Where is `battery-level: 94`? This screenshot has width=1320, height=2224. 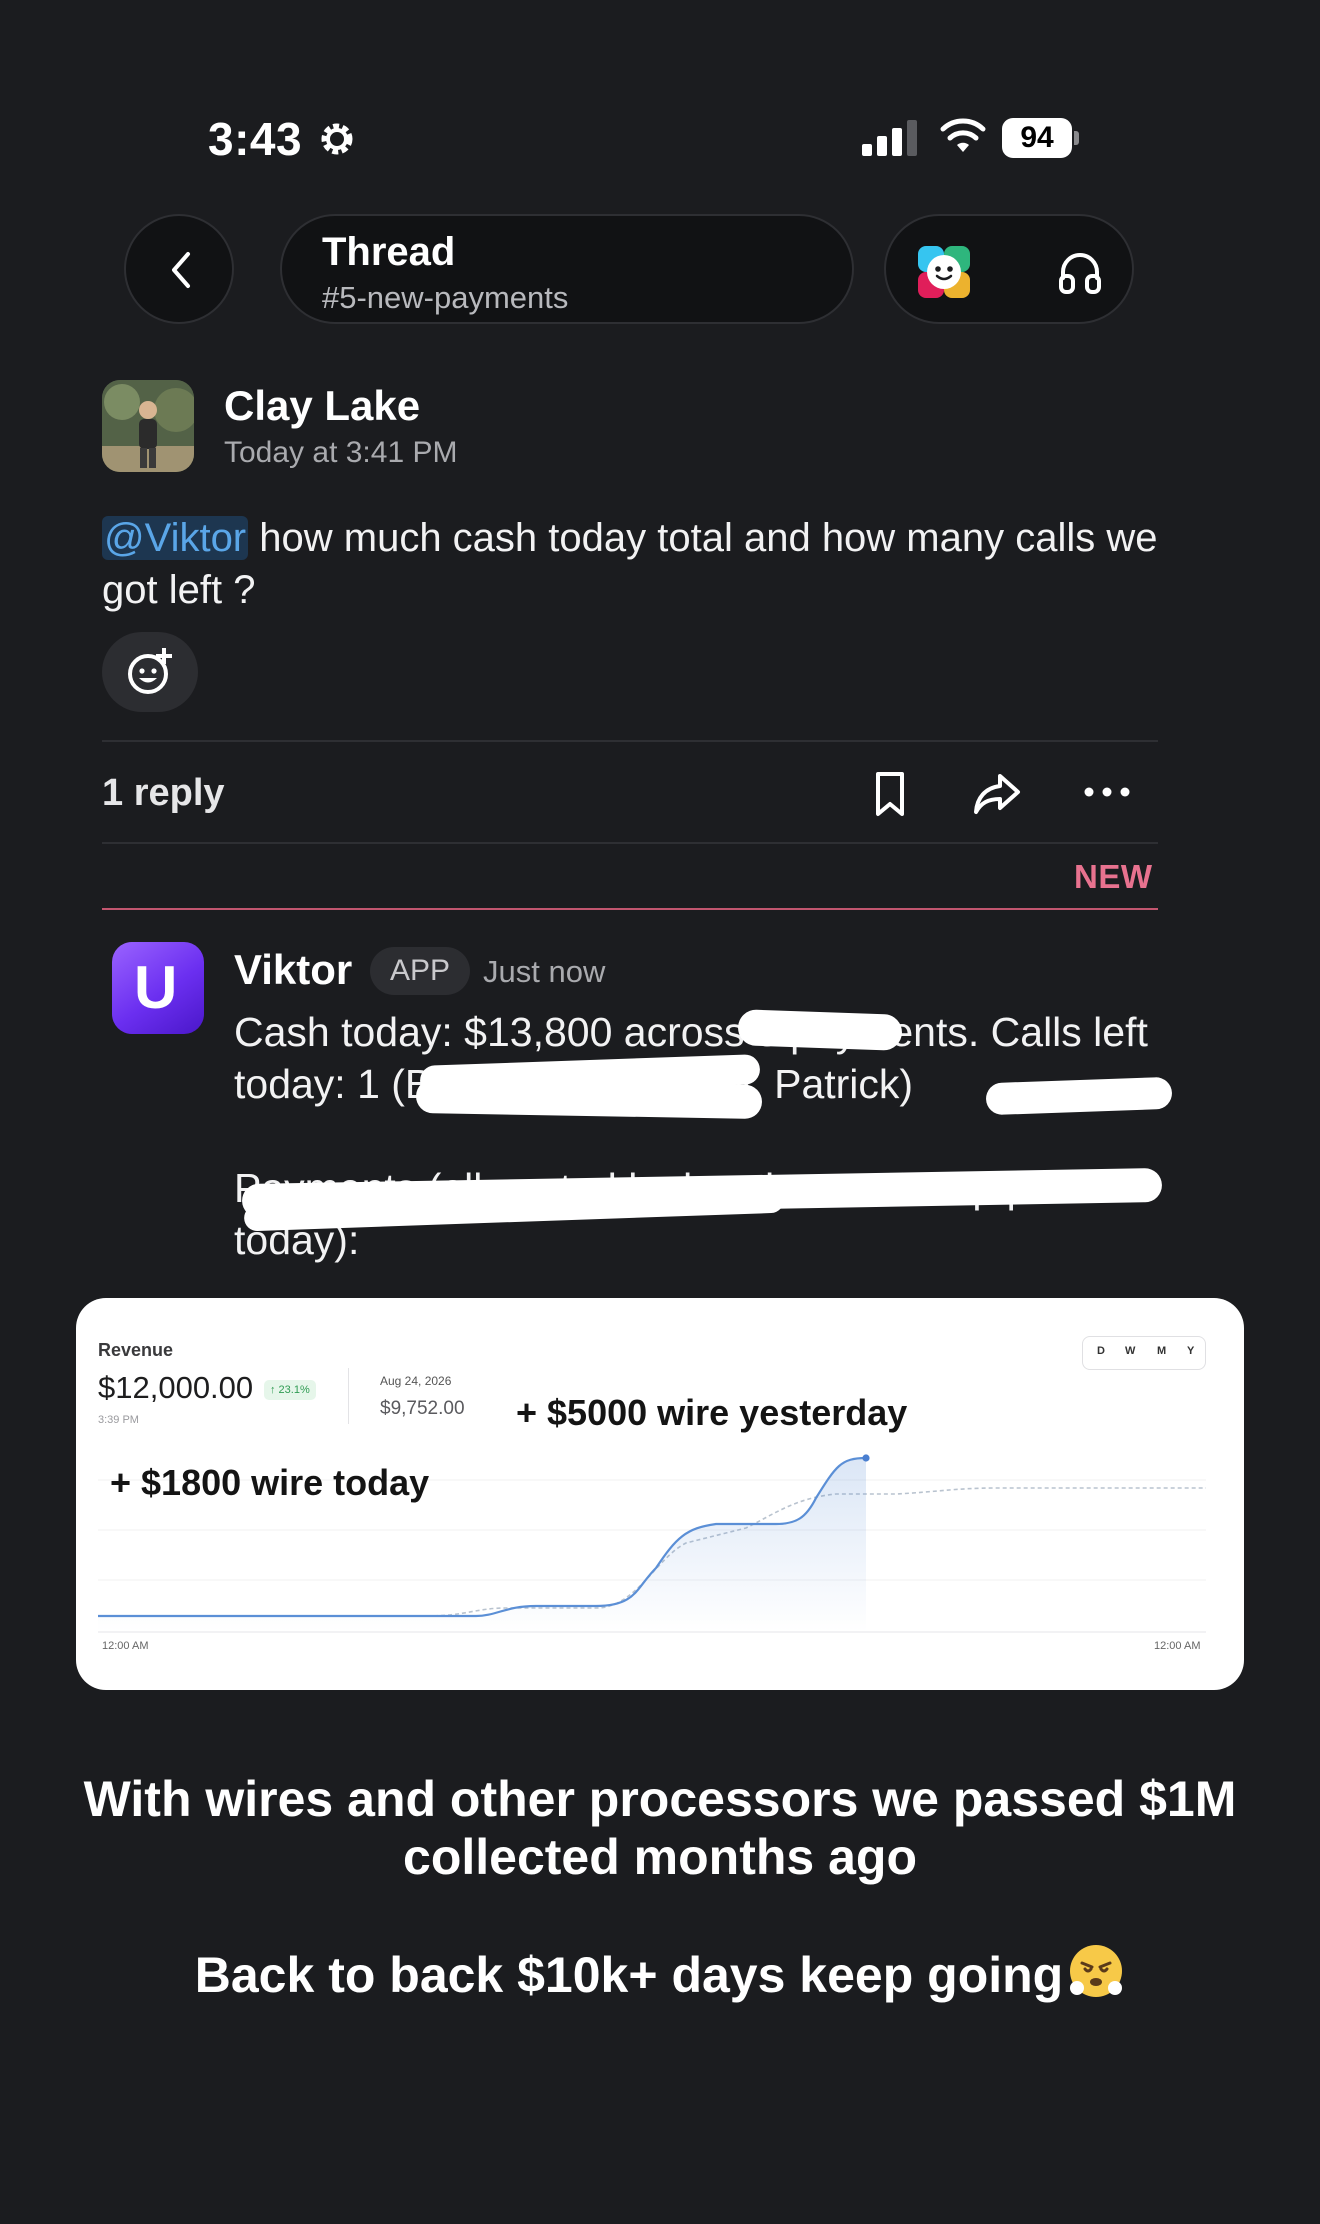
battery-level: 94 is located at coordinates (1037, 138).